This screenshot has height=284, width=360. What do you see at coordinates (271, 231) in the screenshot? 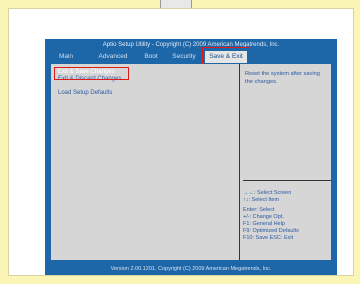
I see `key-f9: F9: Optimized Defaults` at bounding box center [271, 231].